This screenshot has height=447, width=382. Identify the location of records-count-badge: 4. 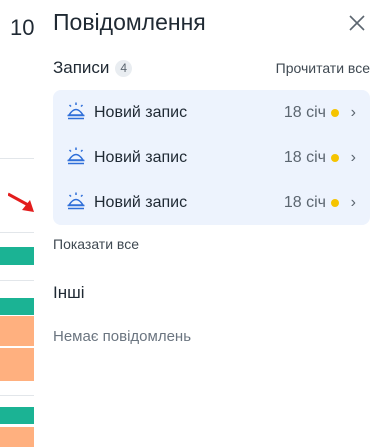
(124, 68).